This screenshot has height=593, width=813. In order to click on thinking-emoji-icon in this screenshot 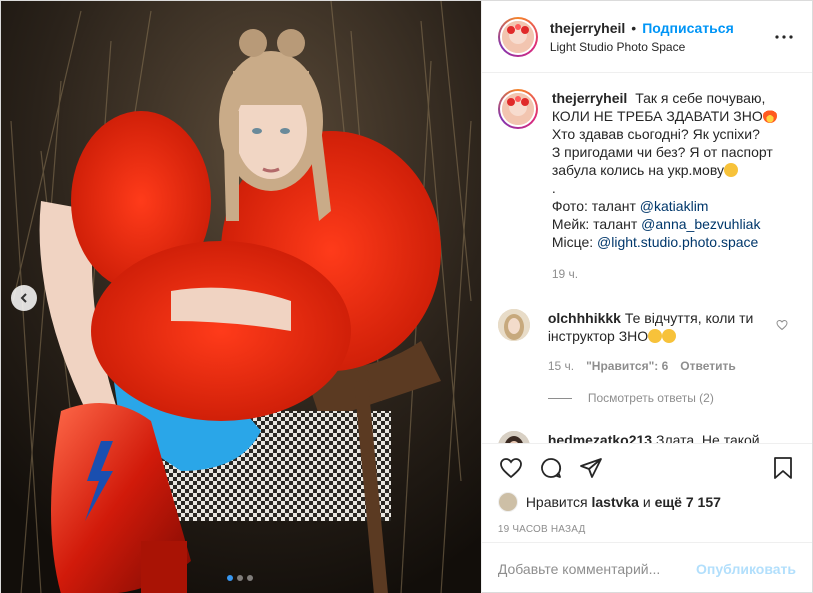, I will do `click(730, 170)`.